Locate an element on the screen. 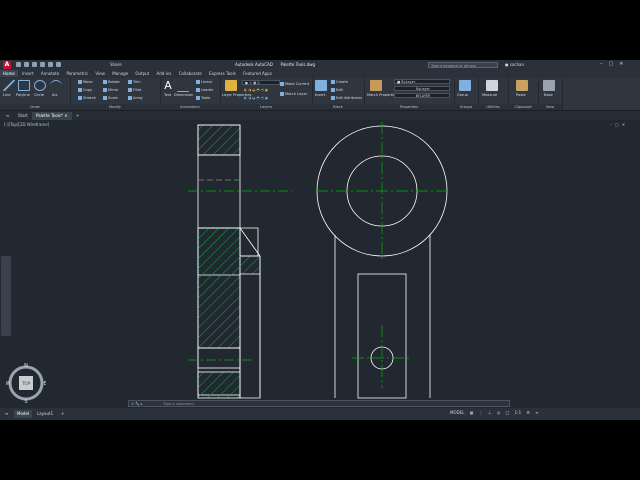 The image size is (640, 480). linetype-dropdown: BYLAYER is located at coordinates (422, 95).